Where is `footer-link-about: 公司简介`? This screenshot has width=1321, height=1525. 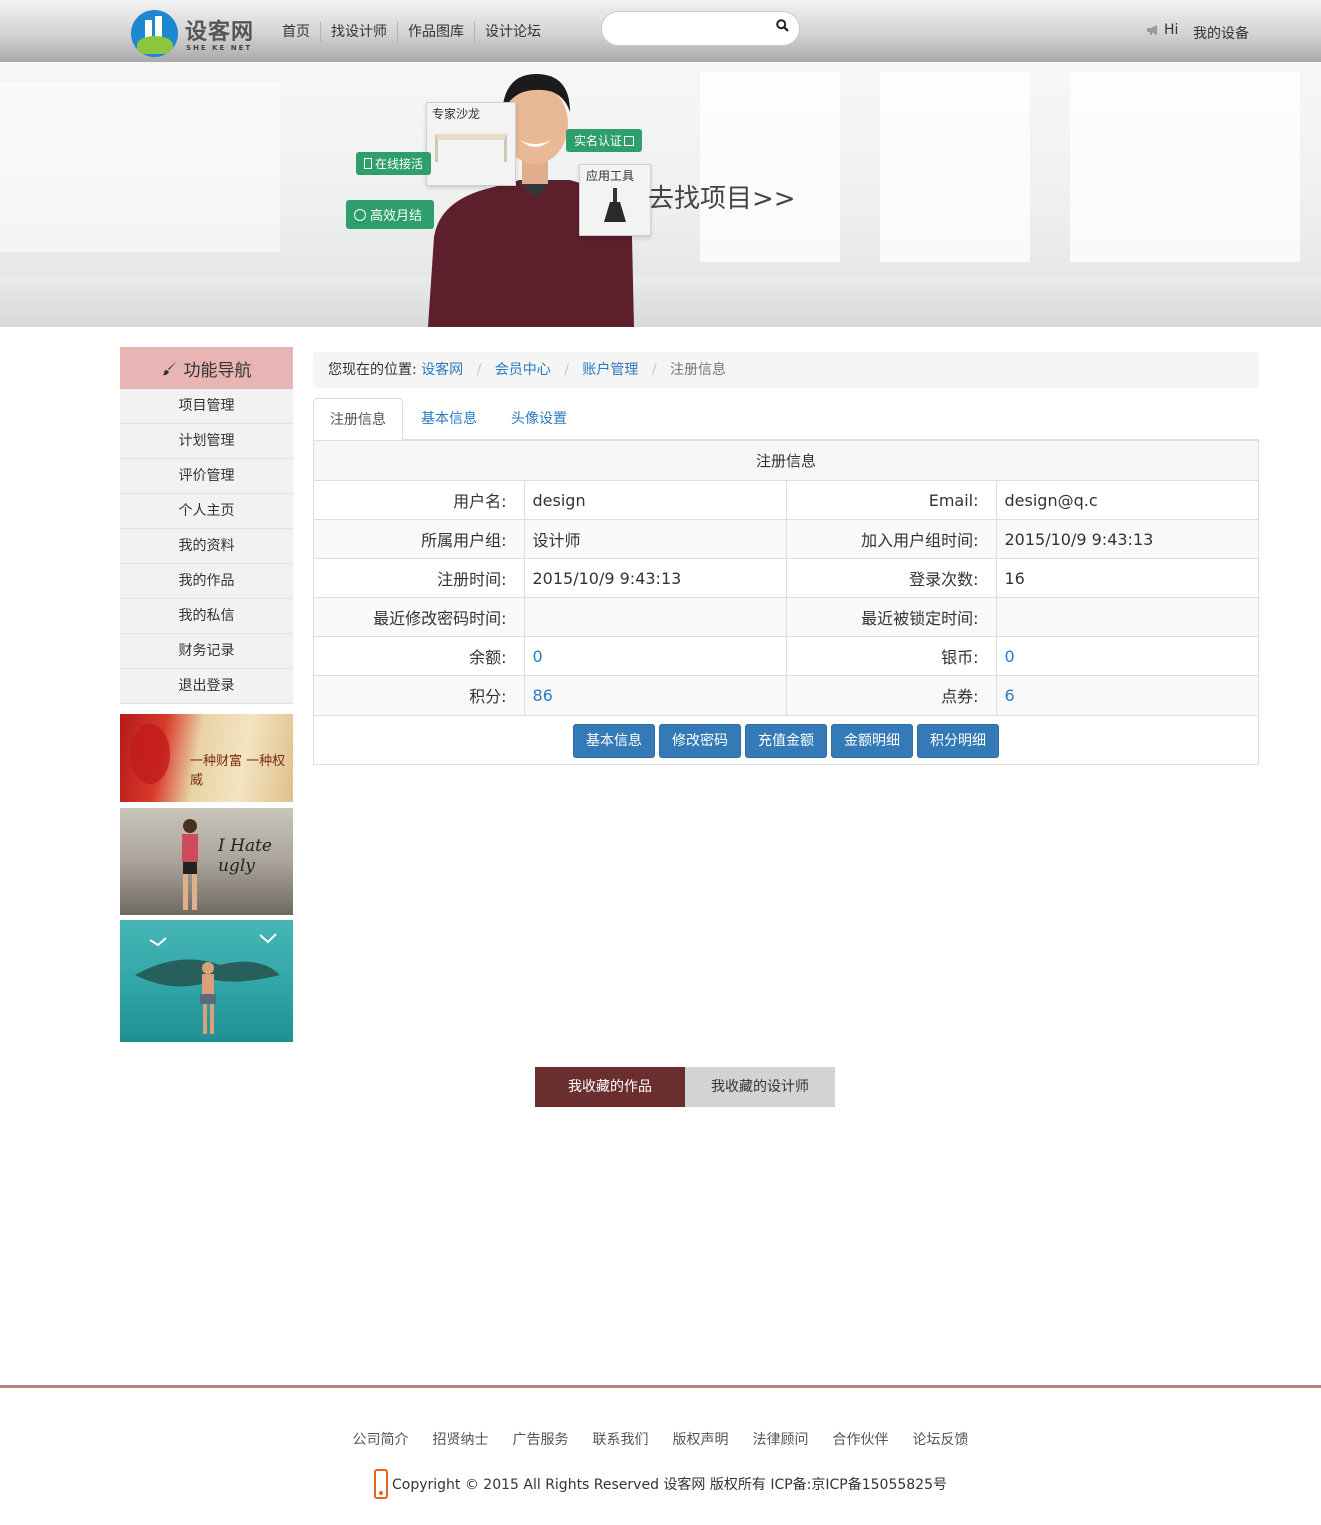
footer-link-about: 公司简介 is located at coordinates (381, 1439).